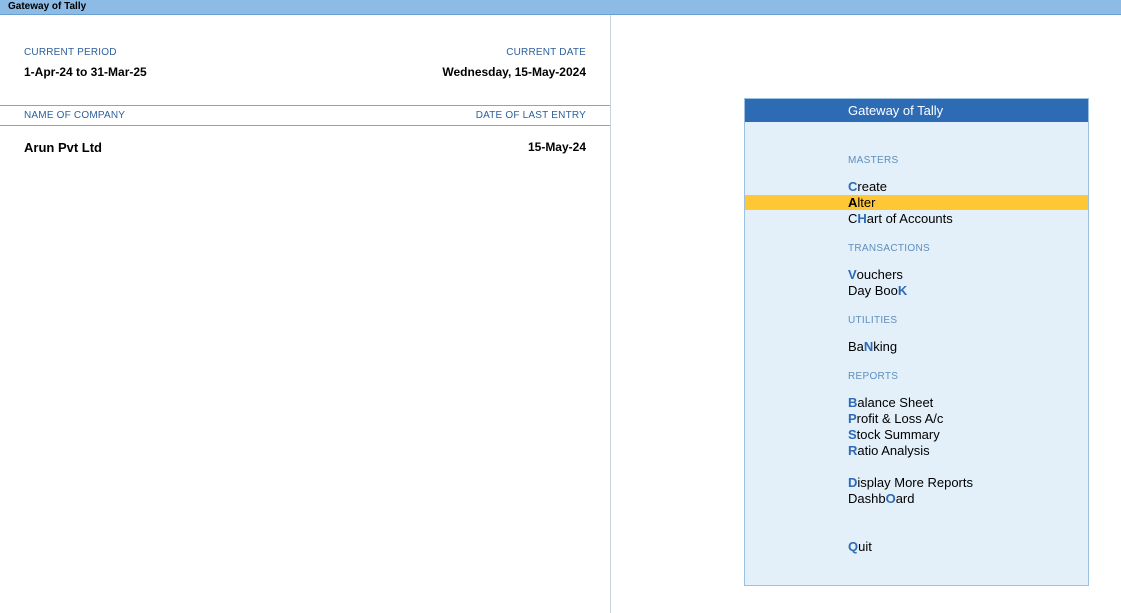 This screenshot has height=613, width=1121. I want to click on last-entry-column-header: DATE OF LAST ENTRY, so click(530, 115).